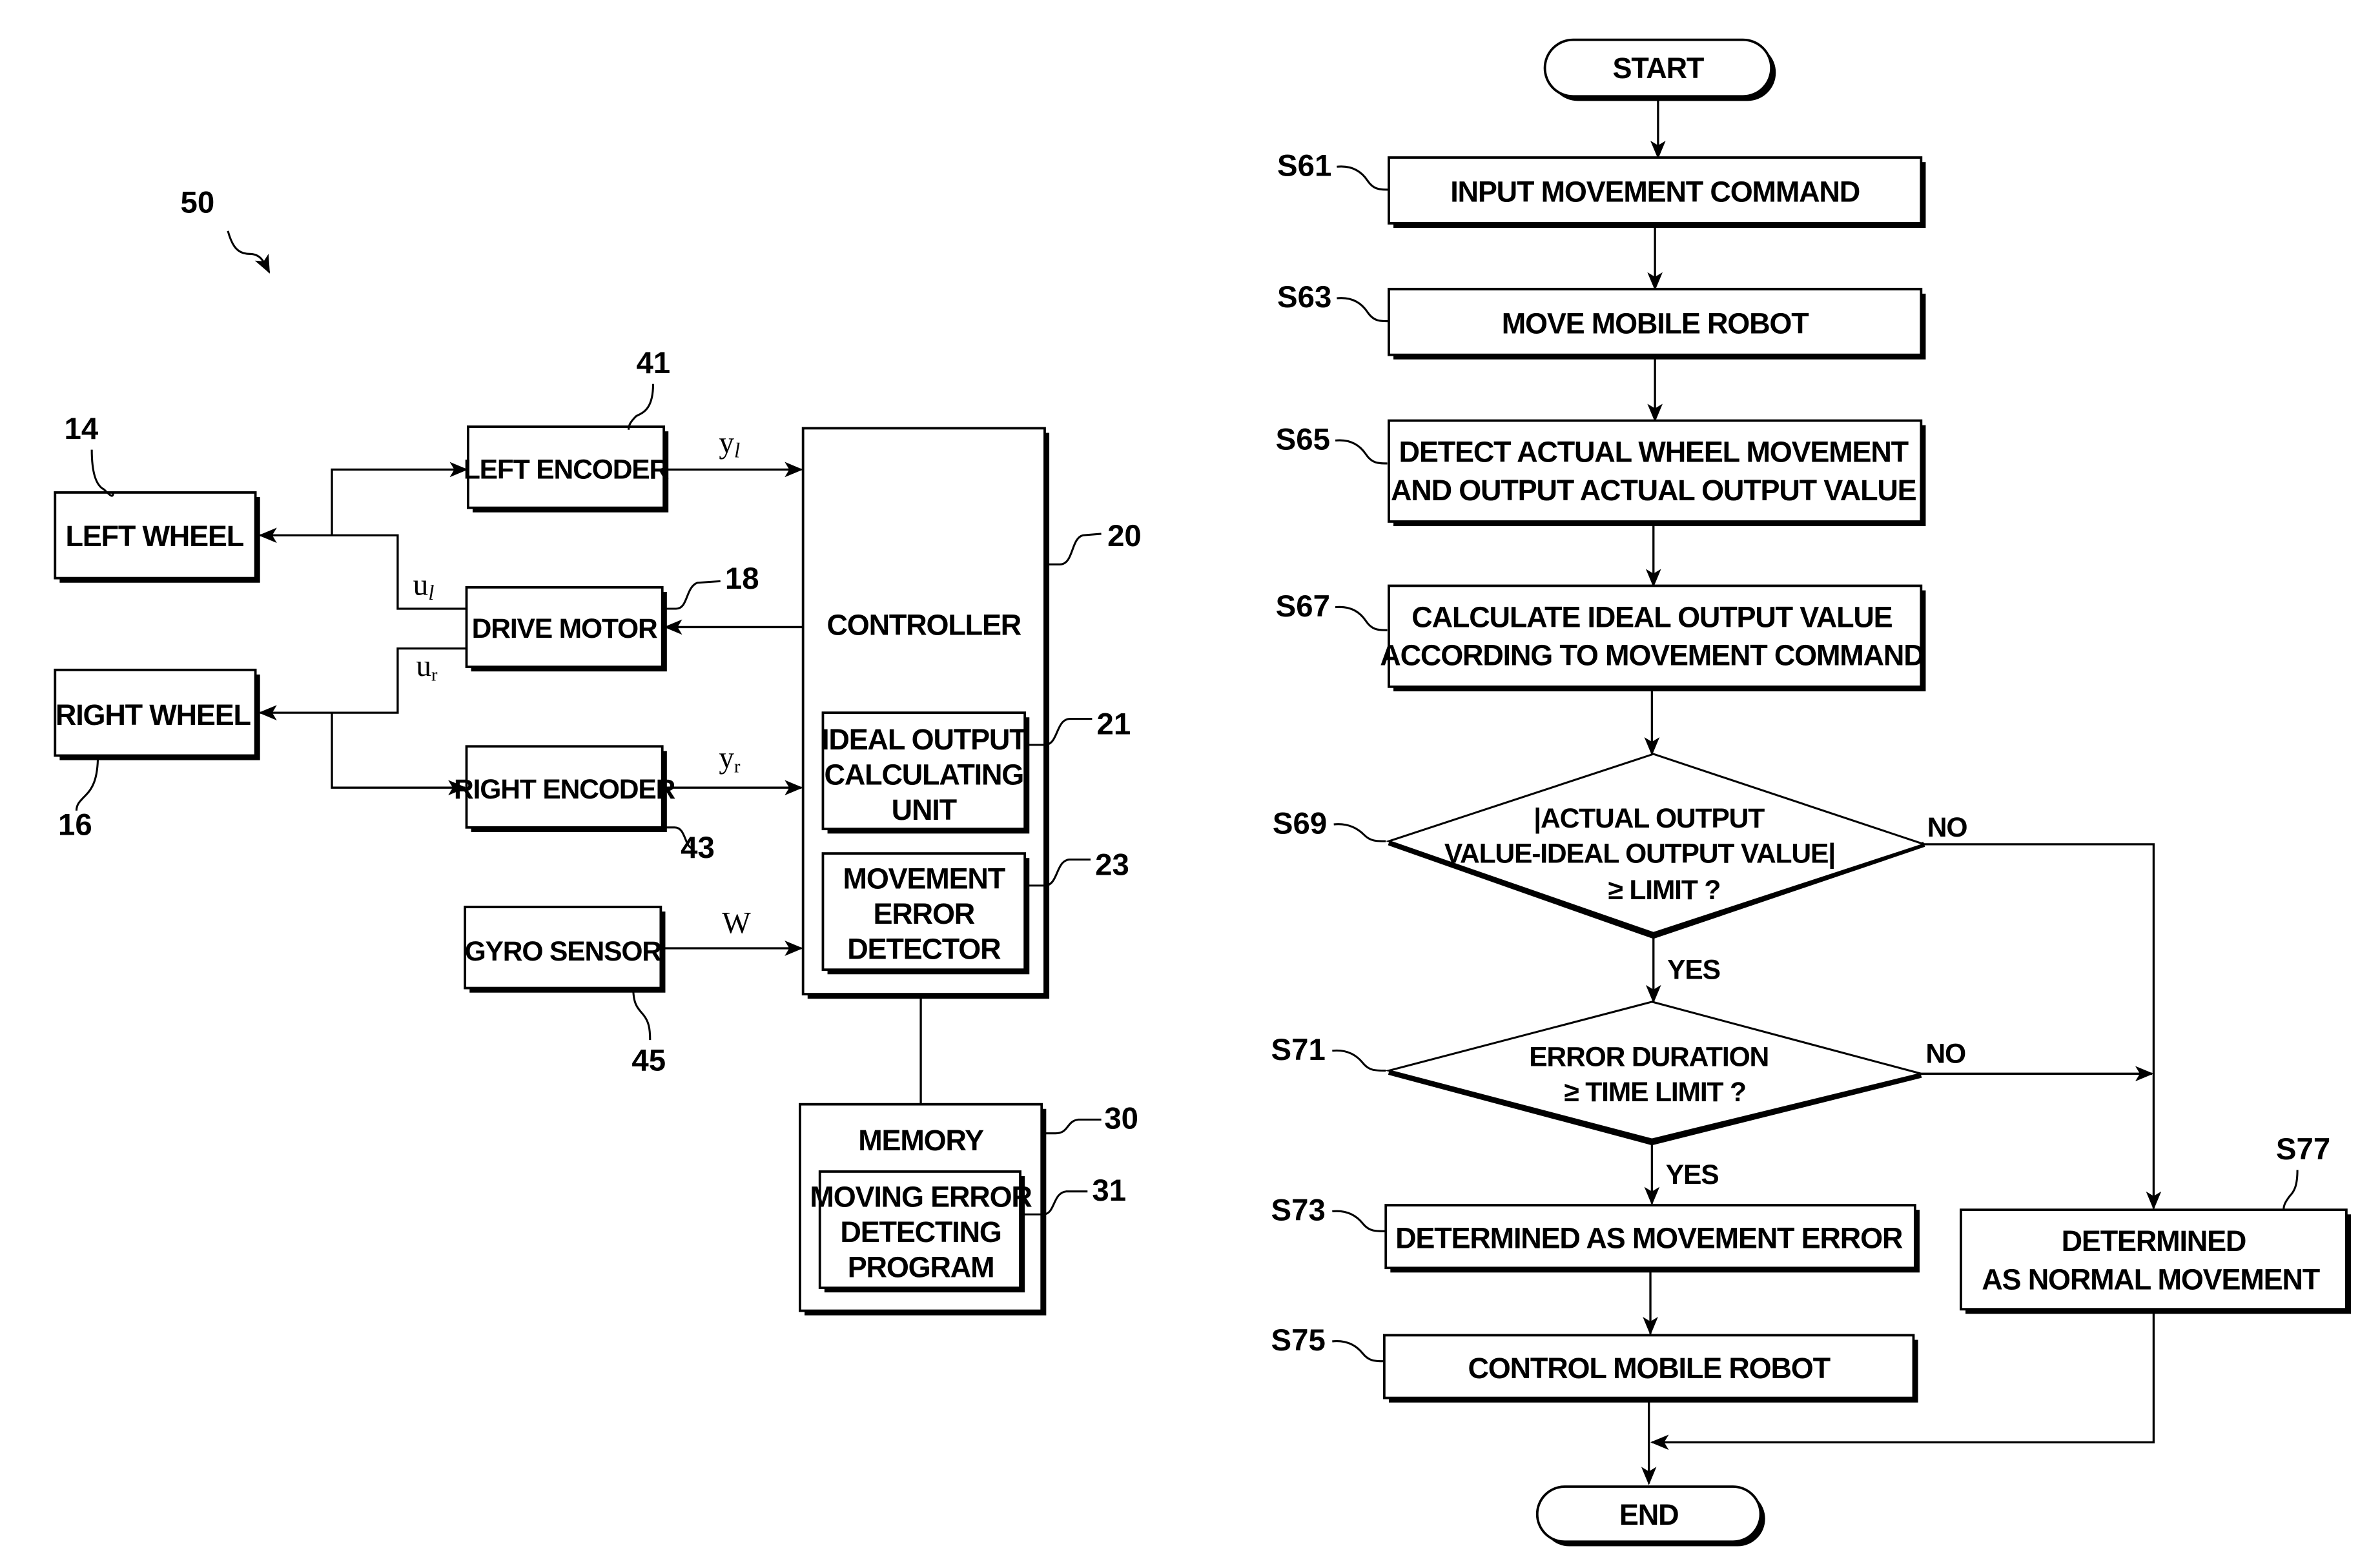 The width and height of the screenshot is (2380, 1557). I want to click on step-s61-lead, so click(1363, 178).